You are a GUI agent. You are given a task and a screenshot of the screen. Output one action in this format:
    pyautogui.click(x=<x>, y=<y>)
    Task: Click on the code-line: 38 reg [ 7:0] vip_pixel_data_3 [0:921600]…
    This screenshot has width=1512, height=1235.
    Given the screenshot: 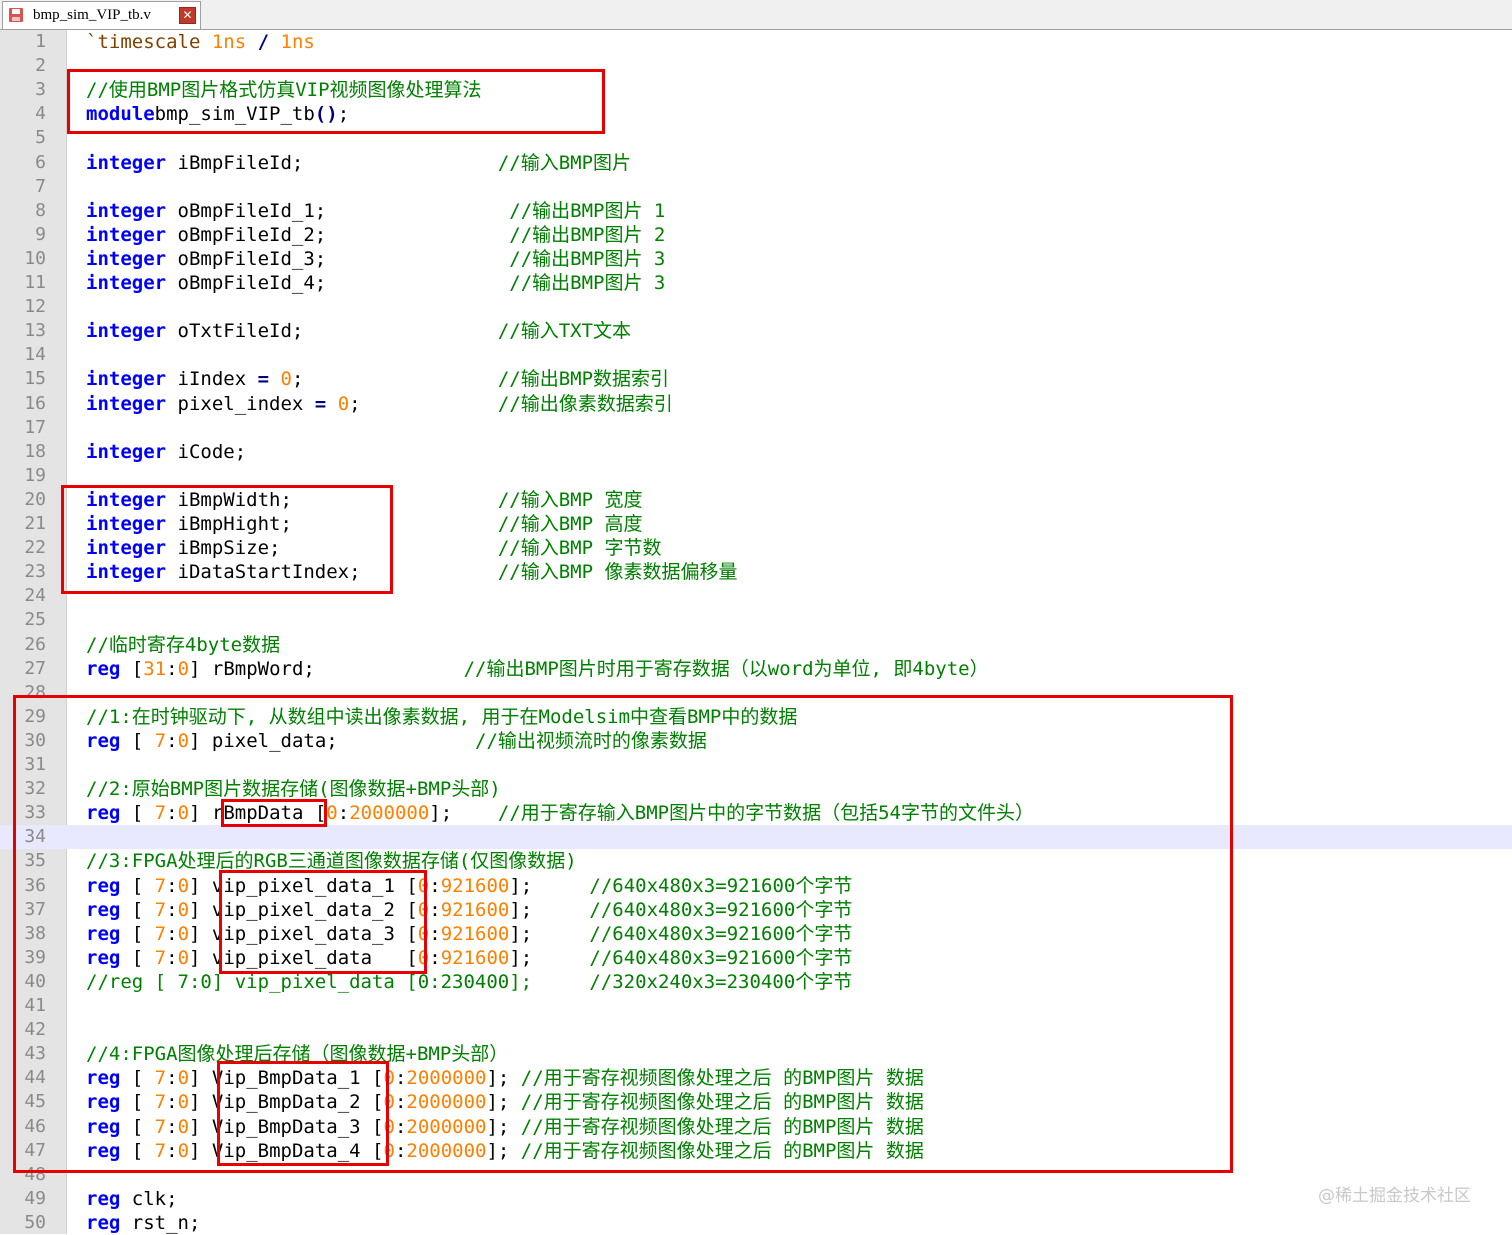 What is the action you would take?
    pyautogui.click(x=756, y=934)
    